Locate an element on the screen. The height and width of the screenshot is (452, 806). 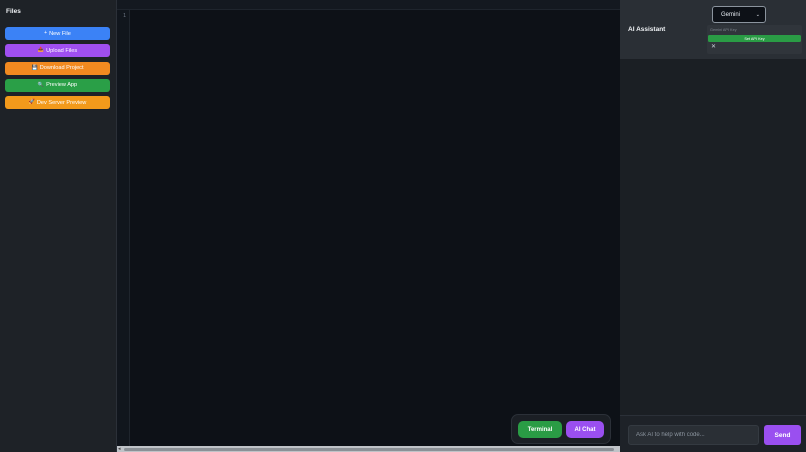
download-project-button: 💾 Download Project is located at coordinates (57, 68).